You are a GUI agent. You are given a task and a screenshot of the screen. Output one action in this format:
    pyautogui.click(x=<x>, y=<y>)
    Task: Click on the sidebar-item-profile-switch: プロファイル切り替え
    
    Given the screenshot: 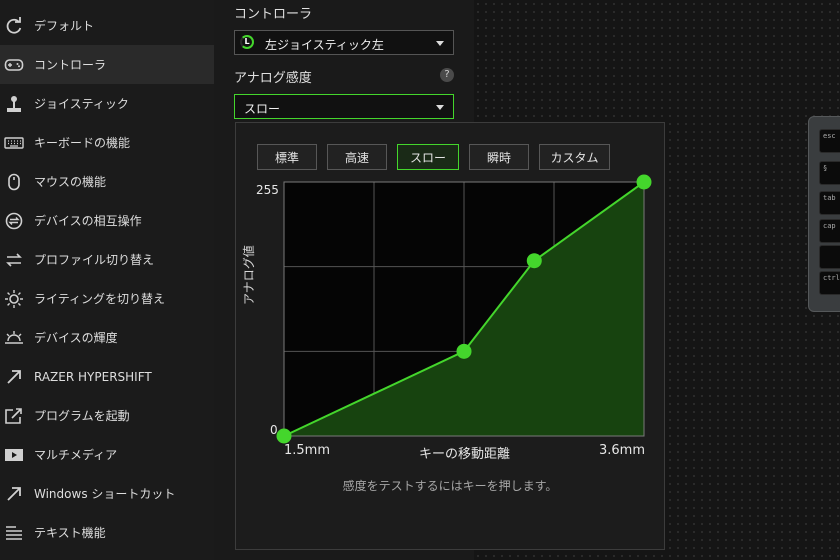 What is the action you would take?
    pyautogui.click(x=107, y=259)
    